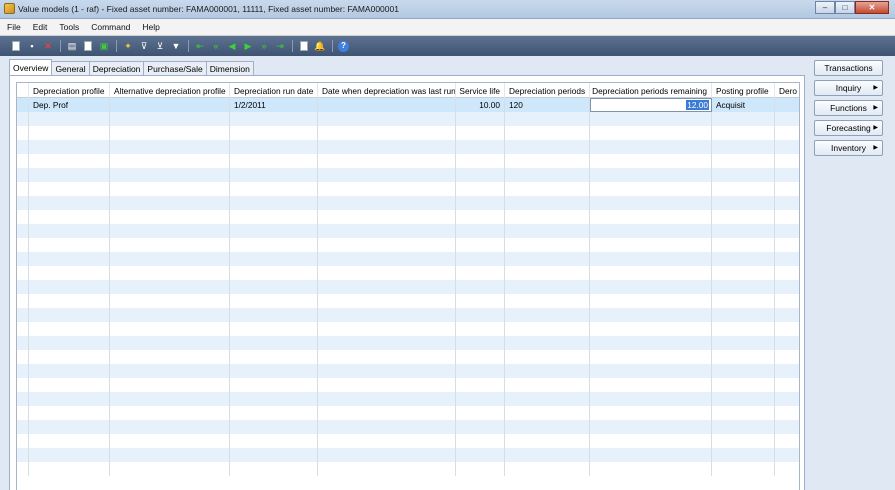 The height and width of the screenshot is (490, 895). What do you see at coordinates (110, 27) in the screenshot?
I see `menu-command: Command` at bounding box center [110, 27].